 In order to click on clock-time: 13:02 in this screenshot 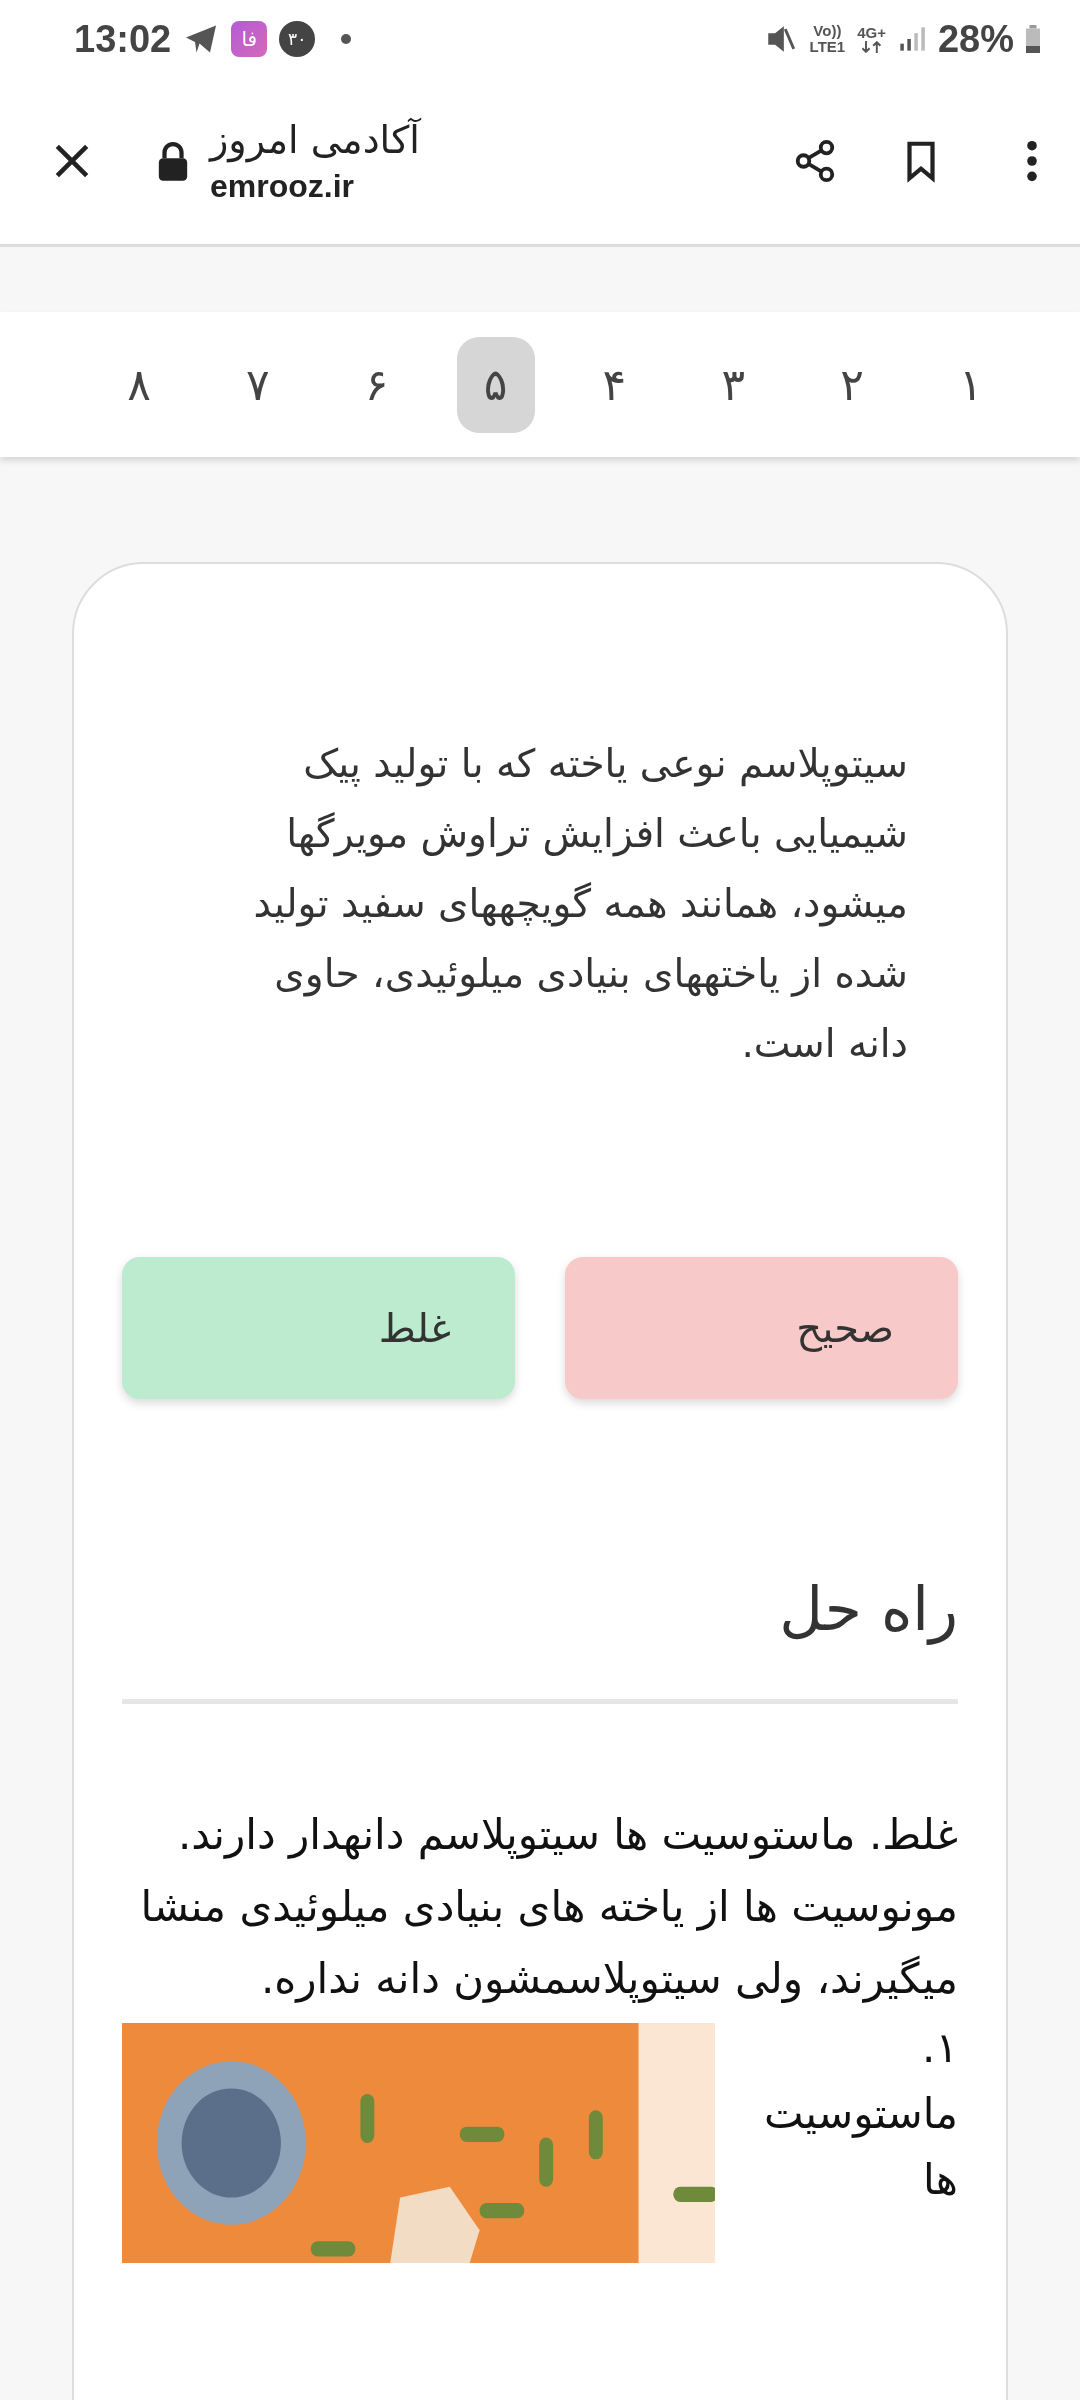, I will do `click(123, 39)`.